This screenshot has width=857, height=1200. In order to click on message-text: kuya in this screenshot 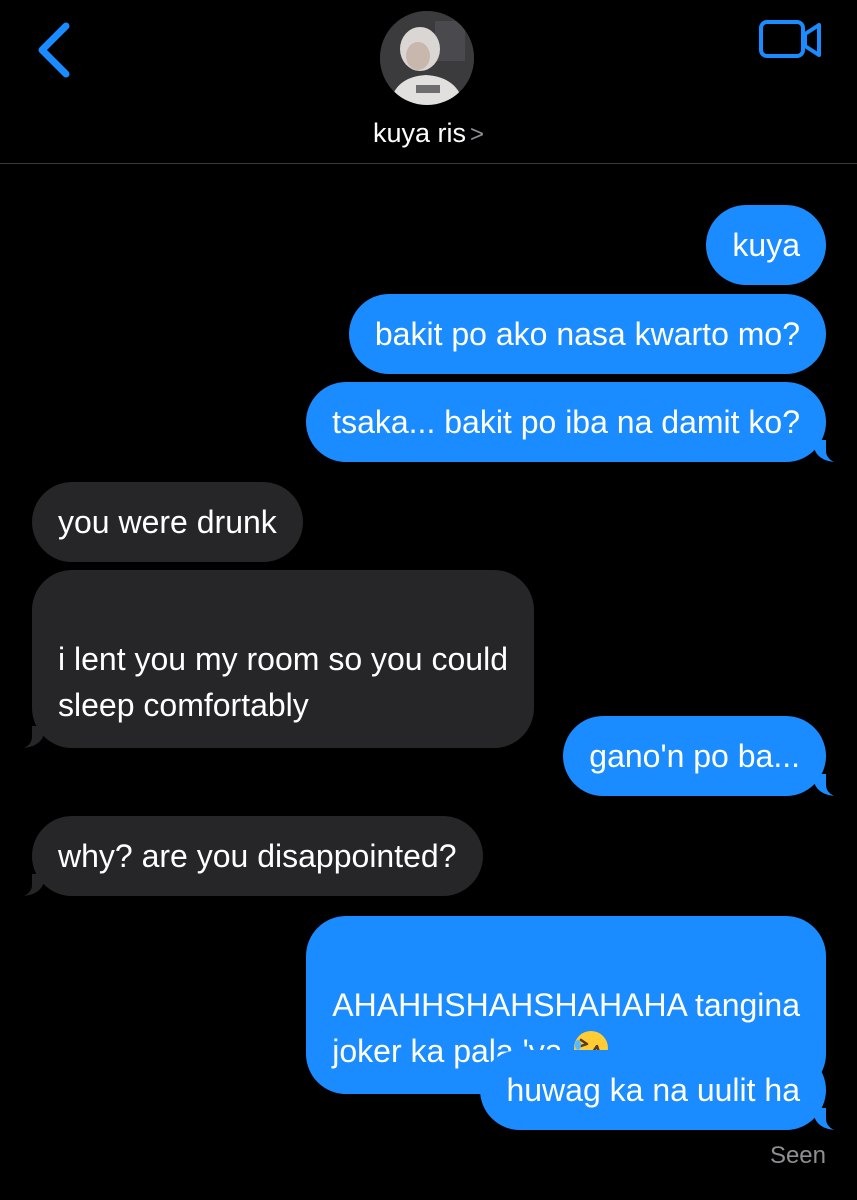, I will do `click(766, 245)`.